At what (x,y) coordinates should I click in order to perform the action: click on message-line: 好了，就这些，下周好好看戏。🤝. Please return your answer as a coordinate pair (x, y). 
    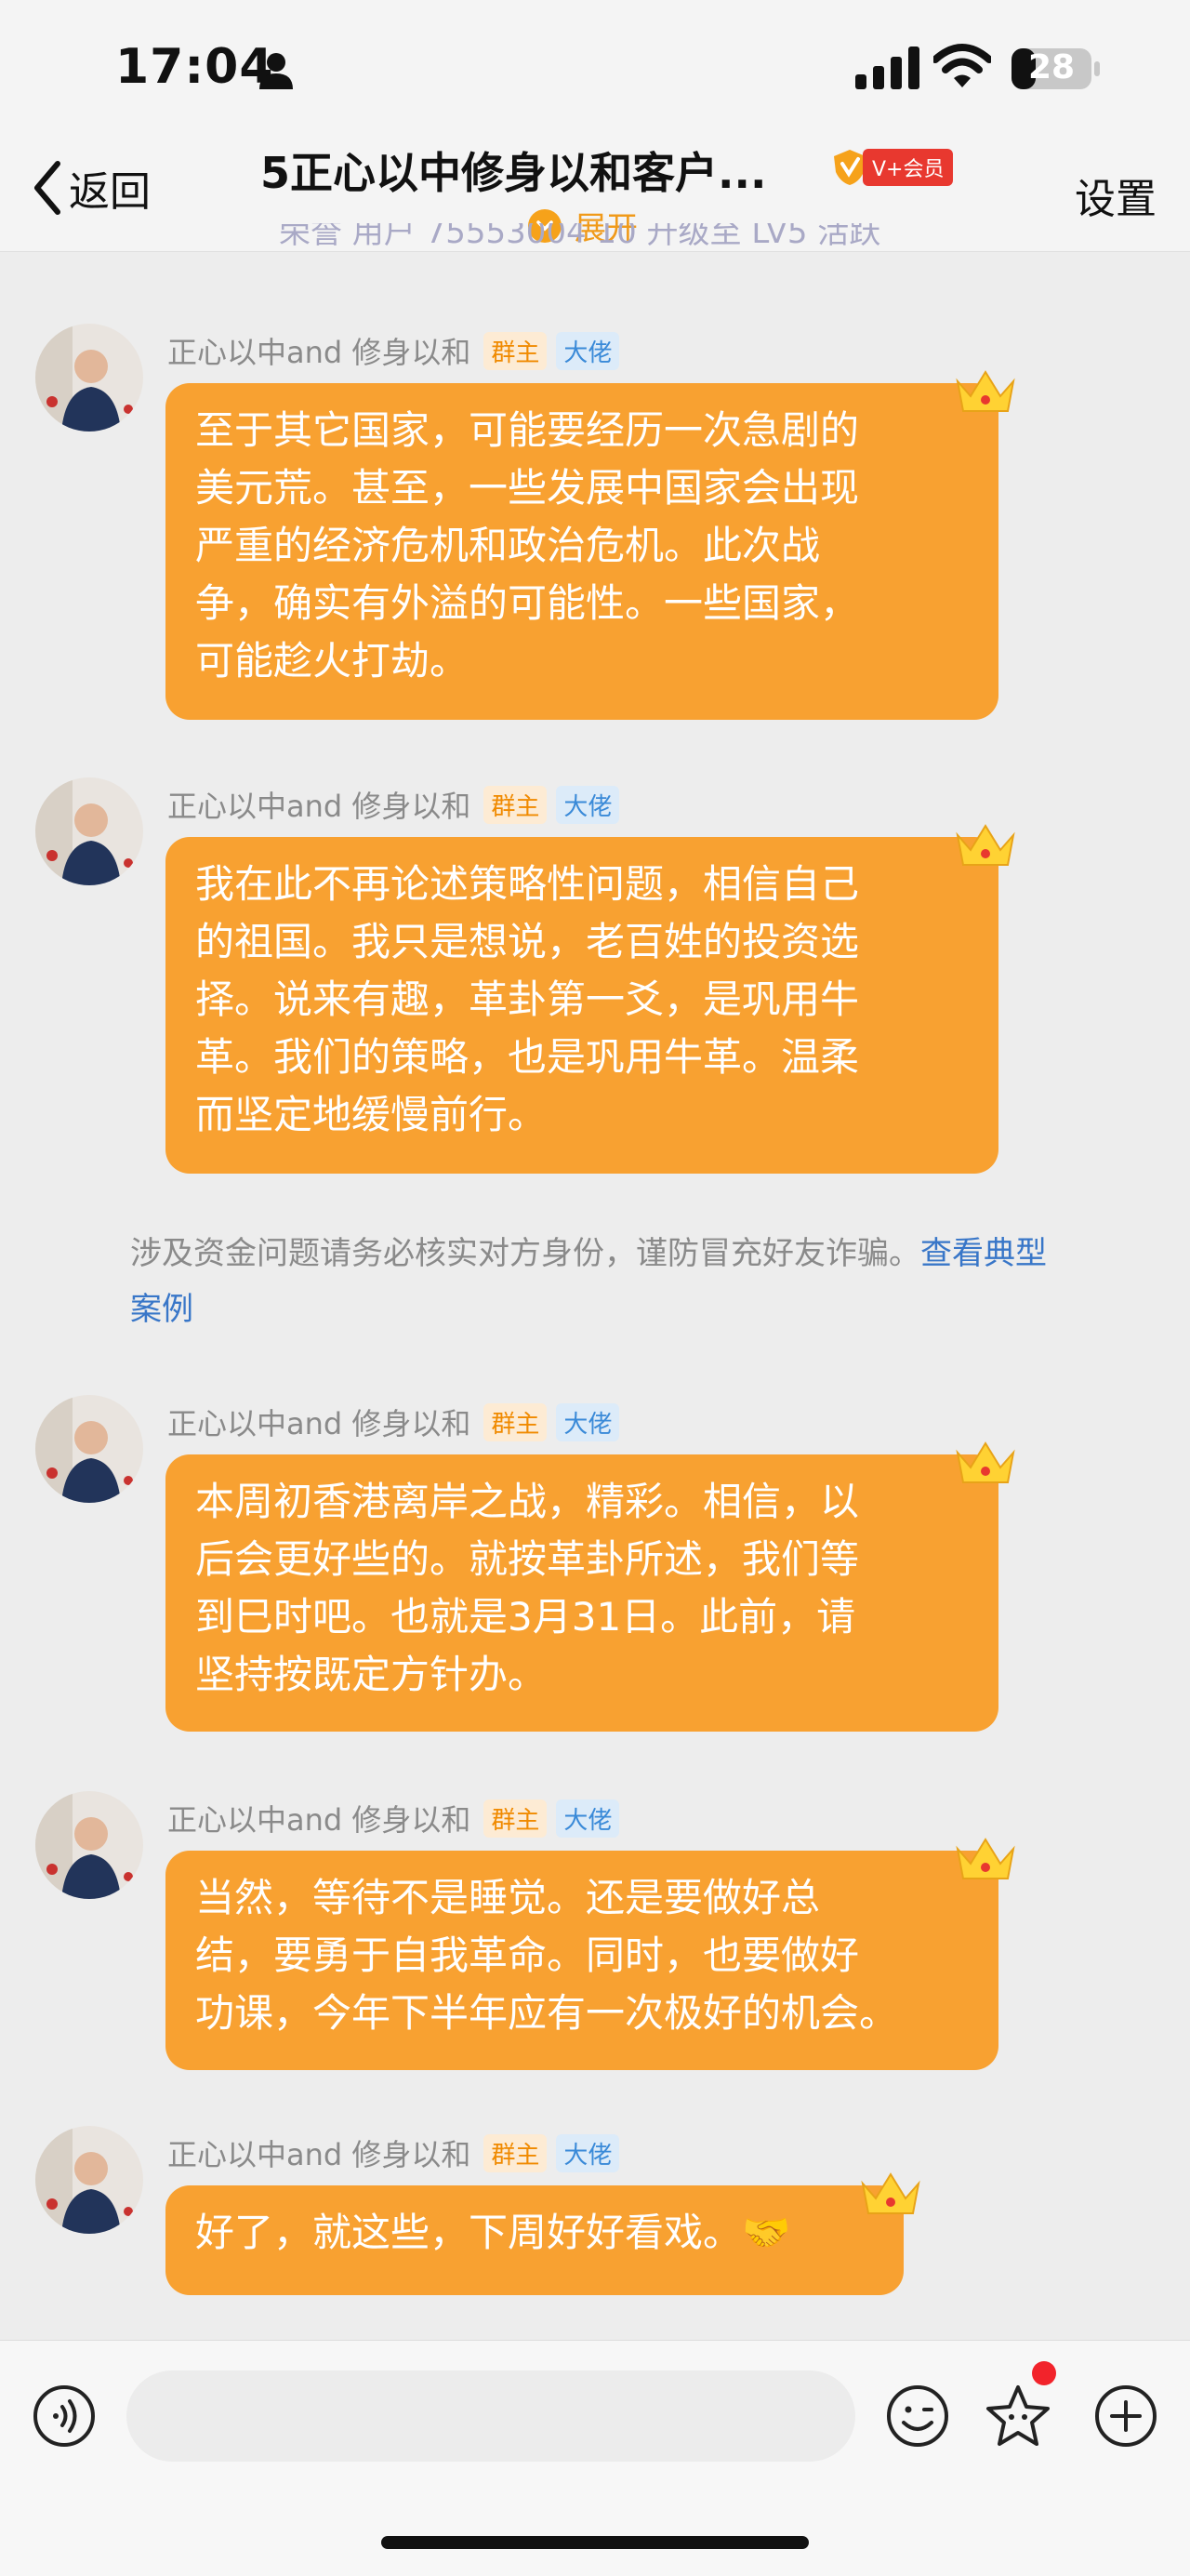
    Looking at the image, I should click on (493, 2232).